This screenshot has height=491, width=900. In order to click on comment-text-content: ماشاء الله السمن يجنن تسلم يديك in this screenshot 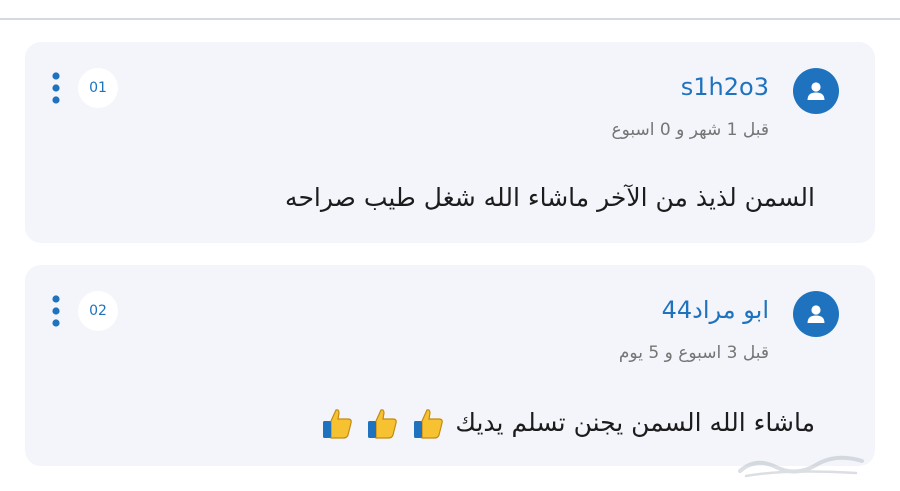, I will do `click(635, 422)`.